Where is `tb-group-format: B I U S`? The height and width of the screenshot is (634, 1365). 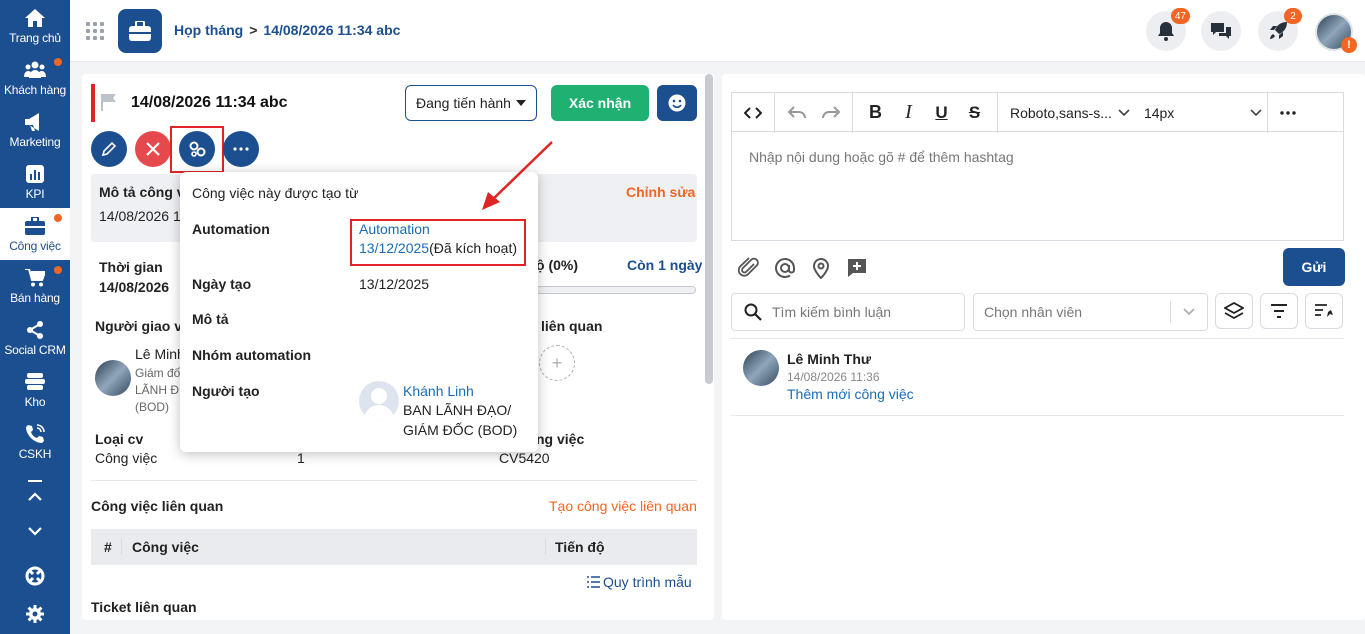 tb-group-format: B I U S is located at coordinates (925, 112).